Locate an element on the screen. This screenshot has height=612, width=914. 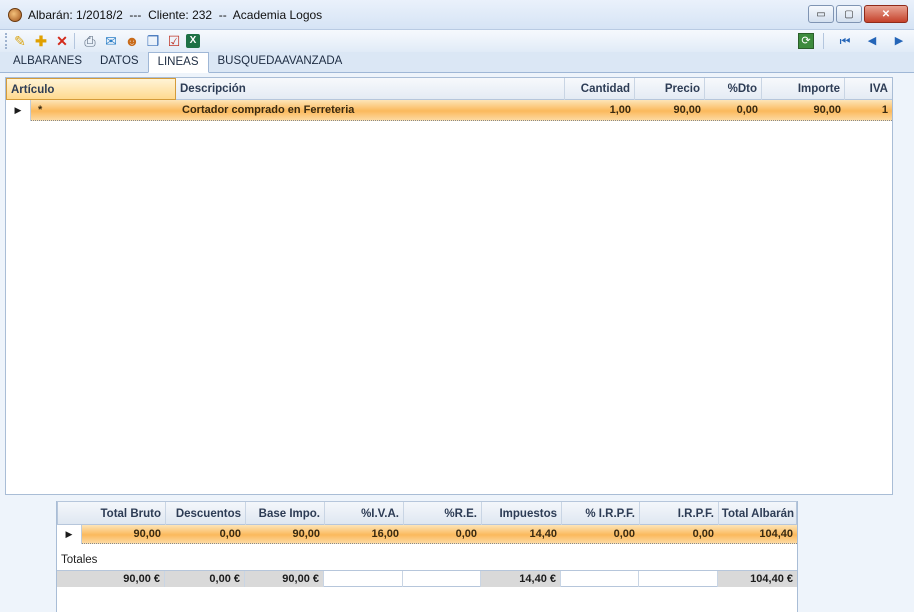
close-button: ✕ is located at coordinates (886, 14).